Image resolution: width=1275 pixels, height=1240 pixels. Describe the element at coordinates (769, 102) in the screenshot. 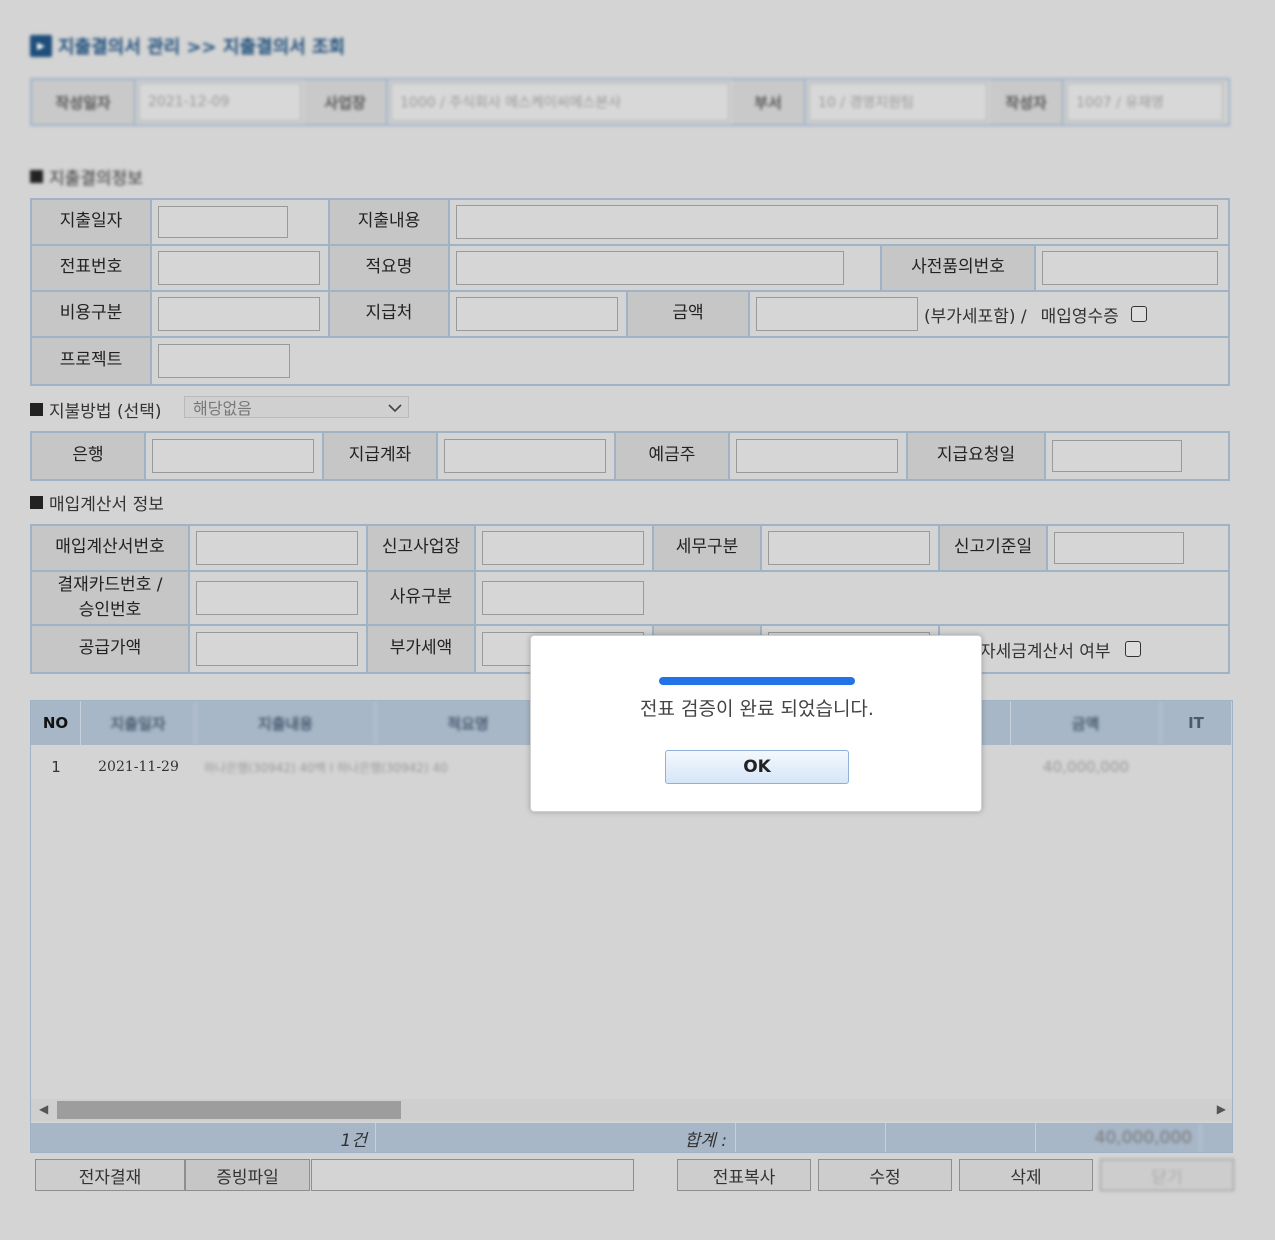

I see `department-label: 부서` at that location.